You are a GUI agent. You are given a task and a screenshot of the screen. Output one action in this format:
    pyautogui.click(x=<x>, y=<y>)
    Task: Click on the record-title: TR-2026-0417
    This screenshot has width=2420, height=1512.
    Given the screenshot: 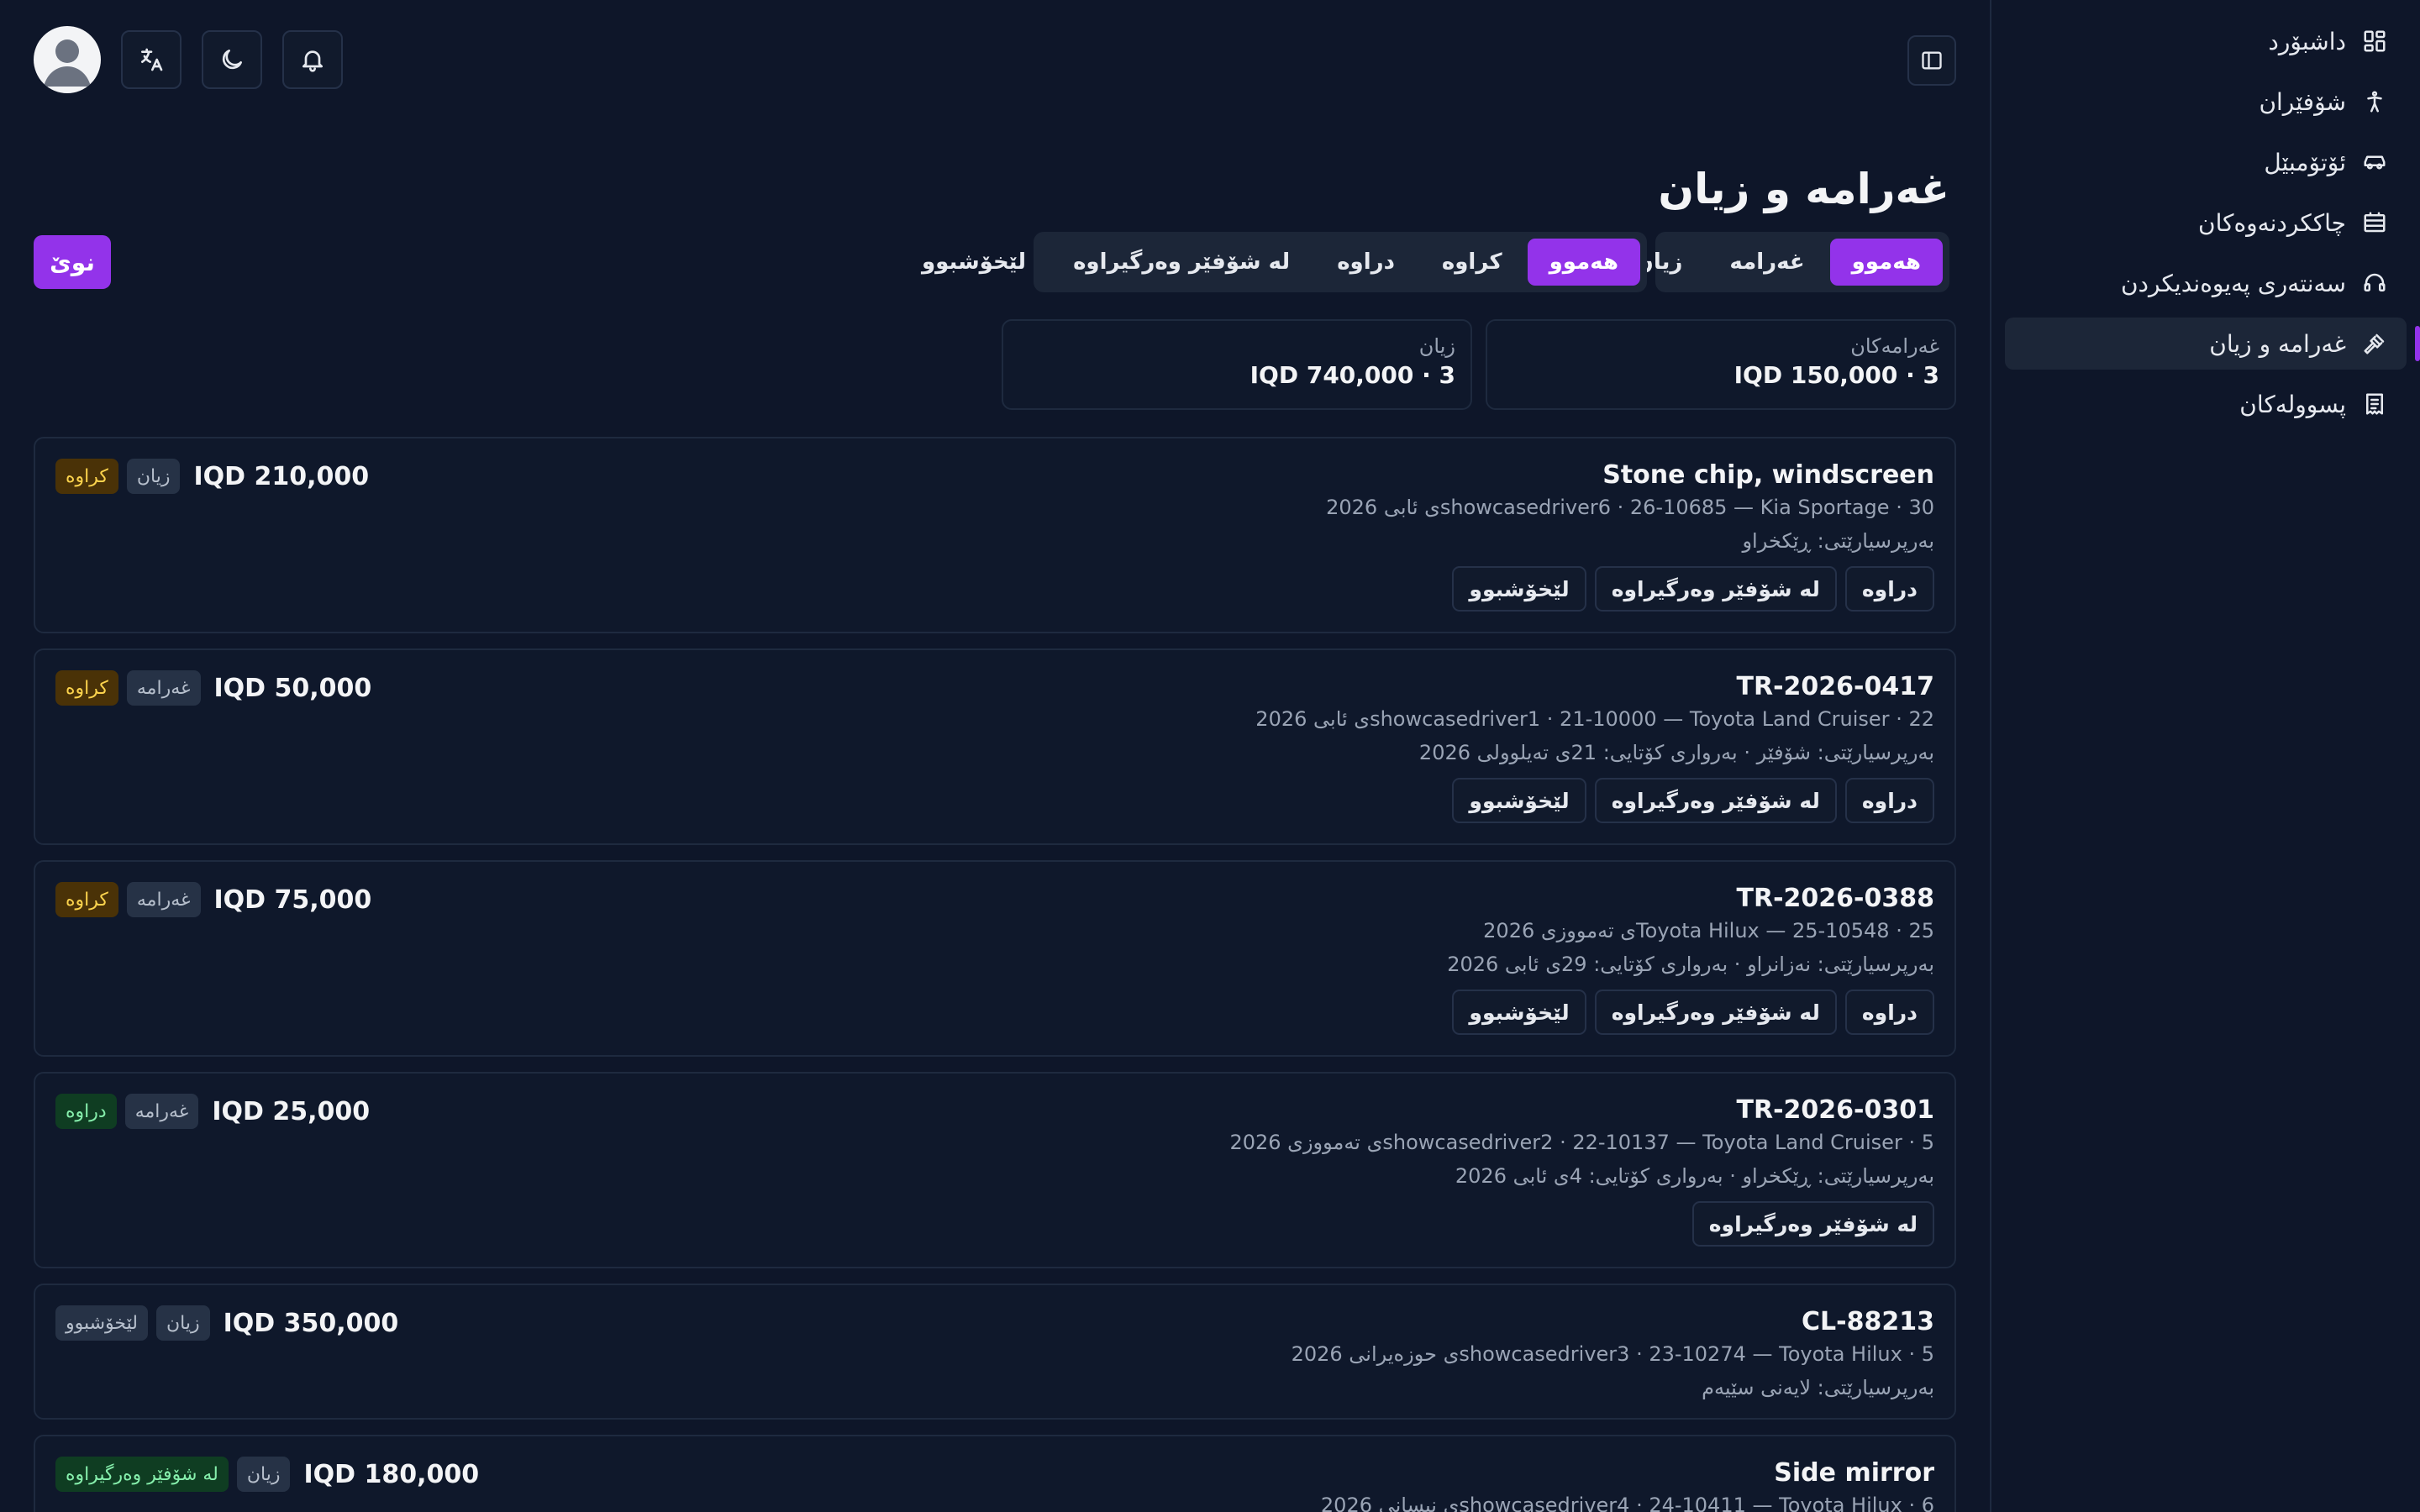 What is the action you would take?
    pyautogui.click(x=1835, y=686)
    